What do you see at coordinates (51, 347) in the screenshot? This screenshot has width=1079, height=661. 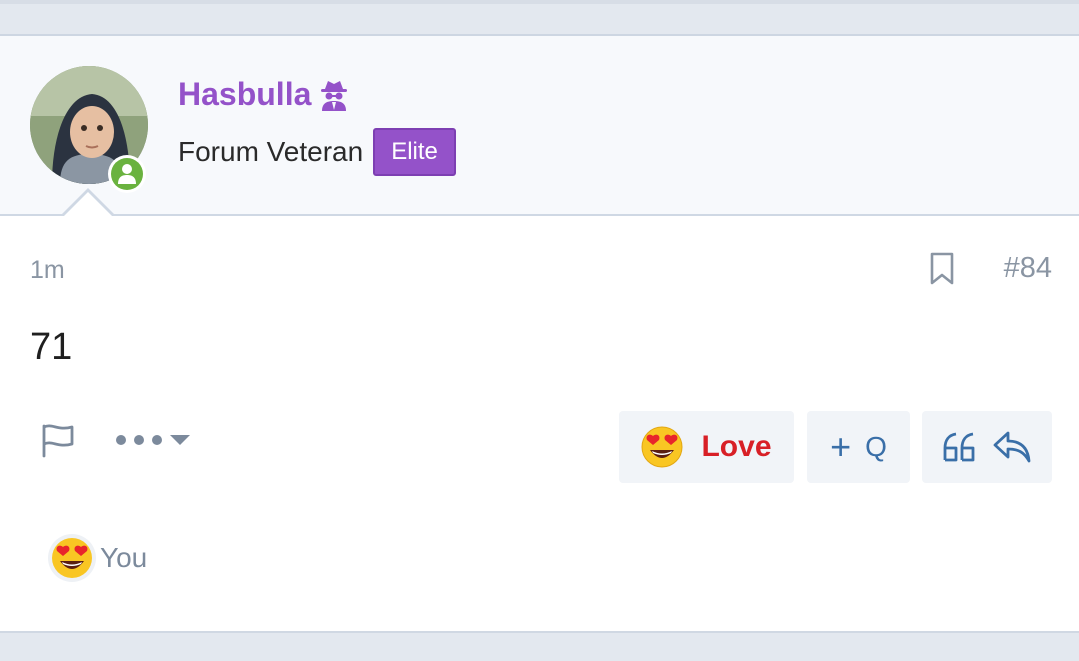 I see `post-content: 71` at bounding box center [51, 347].